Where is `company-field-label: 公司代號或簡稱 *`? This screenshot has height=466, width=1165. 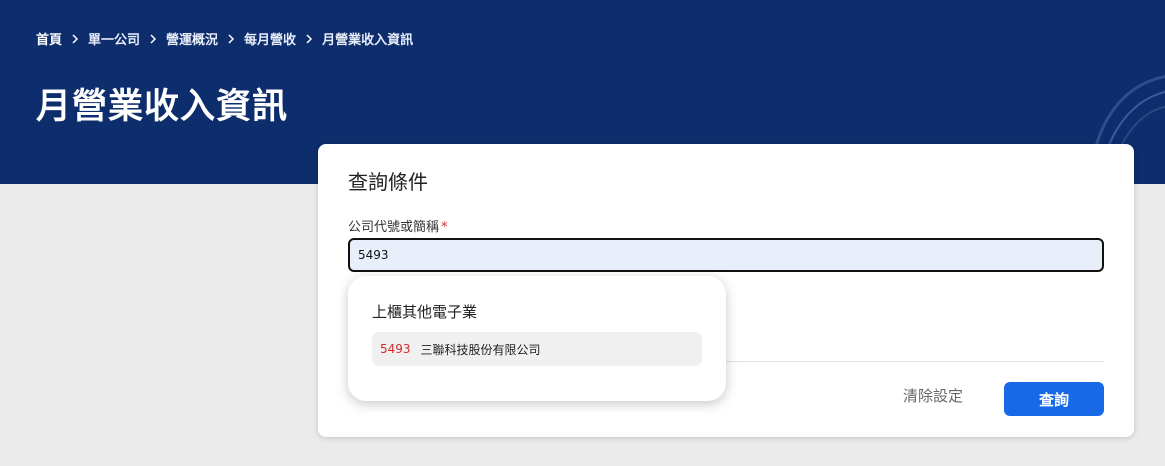
company-field-label: 公司代號或簡稱 * is located at coordinates (398, 225).